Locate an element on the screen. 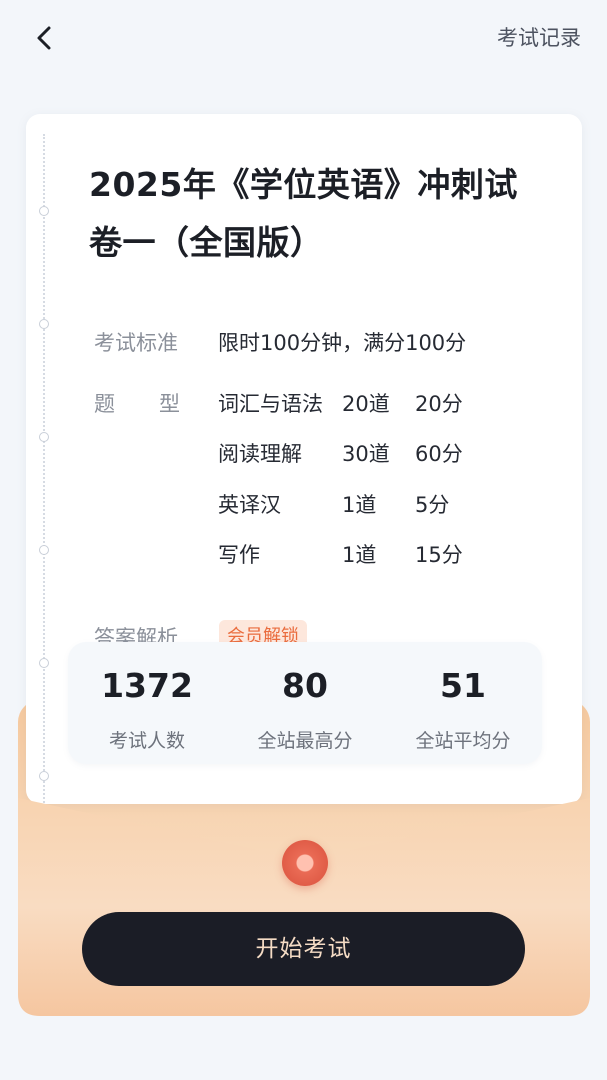 The width and height of the screenshot is (607, 1080). back-button is located at coordinates (46, 38).